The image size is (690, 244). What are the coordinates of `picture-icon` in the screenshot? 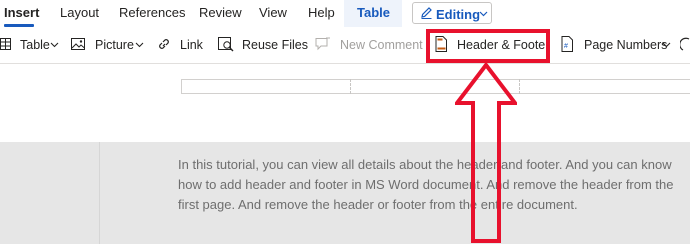 It's located at (78, 44).